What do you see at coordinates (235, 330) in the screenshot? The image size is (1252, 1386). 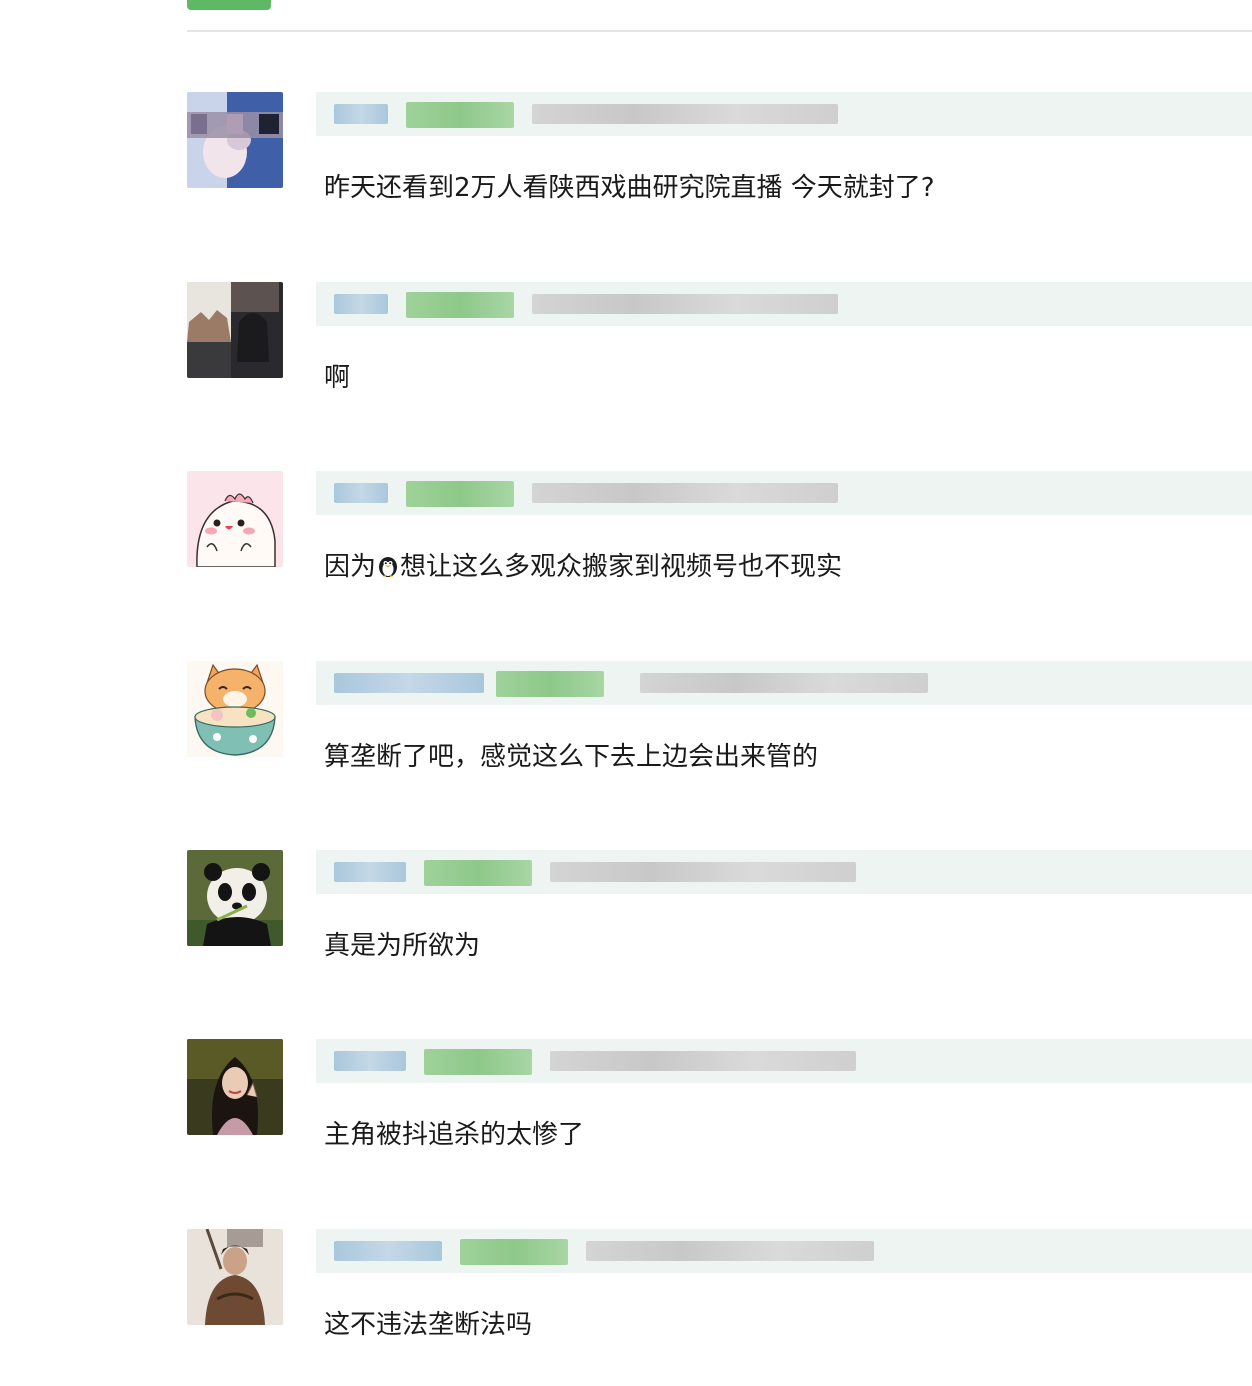 I see `person-window-avatar` at bounding box center [235, 330].